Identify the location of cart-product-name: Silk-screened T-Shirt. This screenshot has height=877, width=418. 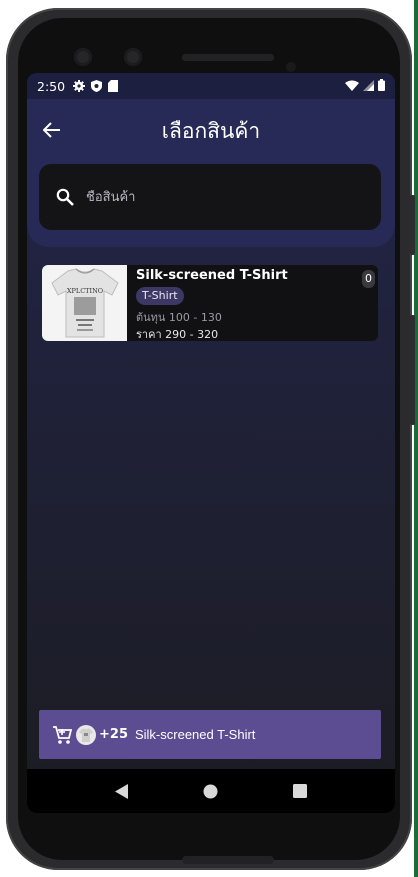
(195, 734).